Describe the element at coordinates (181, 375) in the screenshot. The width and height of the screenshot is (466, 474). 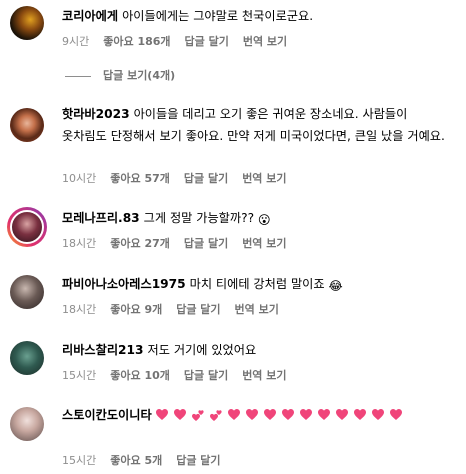
I see `comment-meta: 15시간 좋아요 10개 답글 달기 번역 보기` at that location.